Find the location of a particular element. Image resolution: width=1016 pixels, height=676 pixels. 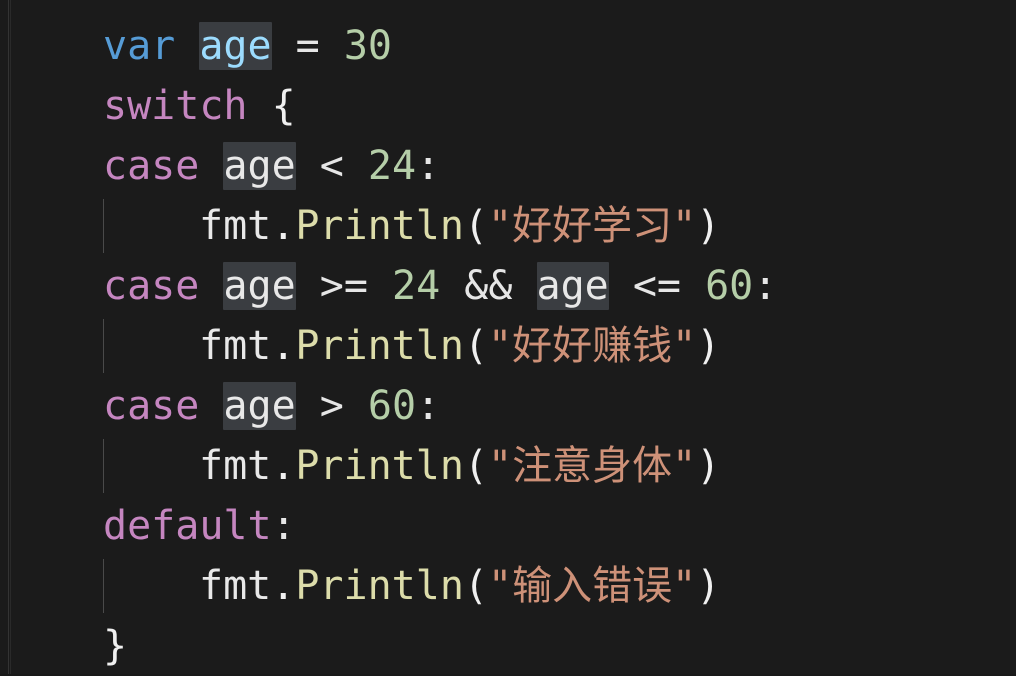

token: = is located at coordinates (307, 46).